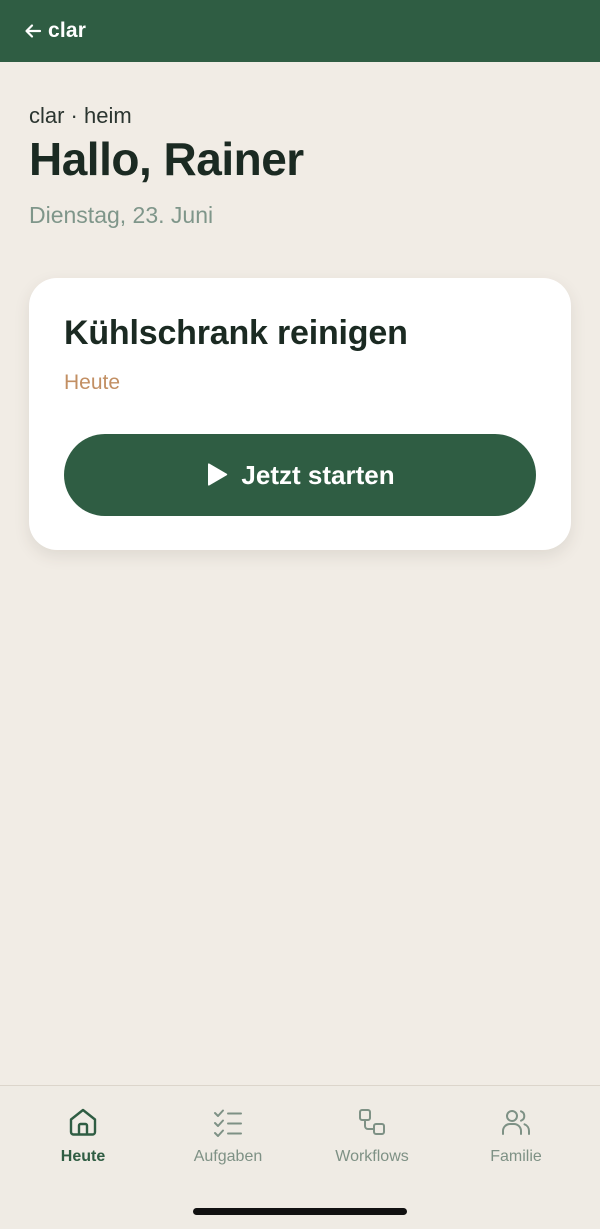 The image size is (600, 1229). I want to click on workflow-icon, so click(372, 1122).